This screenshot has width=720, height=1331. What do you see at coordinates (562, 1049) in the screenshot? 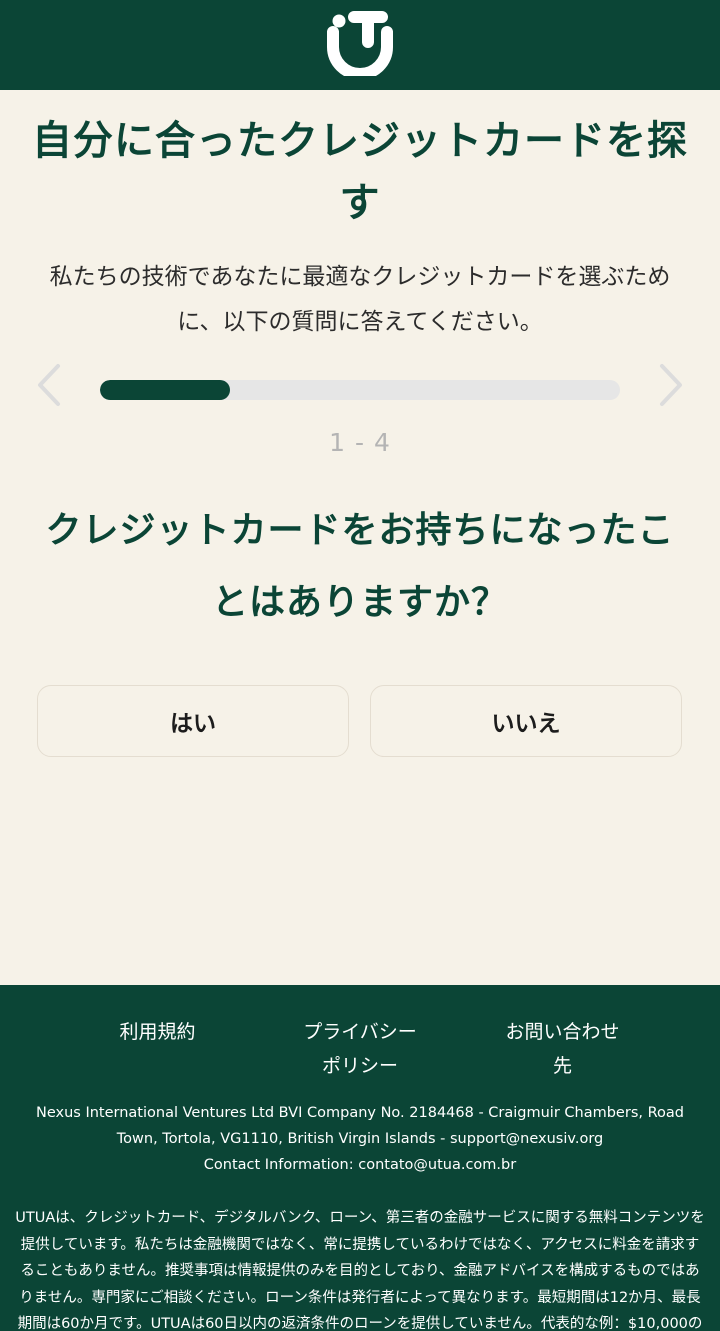
I see `contact-link: お問い合わせ先` at bounding box center [562, 1049].